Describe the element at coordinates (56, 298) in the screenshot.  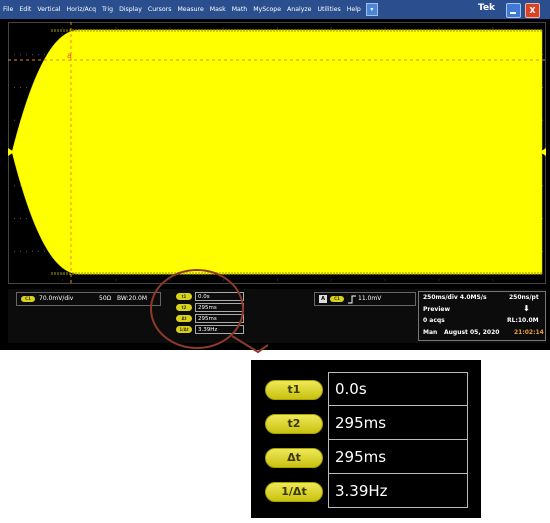
I see `channel-scale: 70.0mV/div` at that location.